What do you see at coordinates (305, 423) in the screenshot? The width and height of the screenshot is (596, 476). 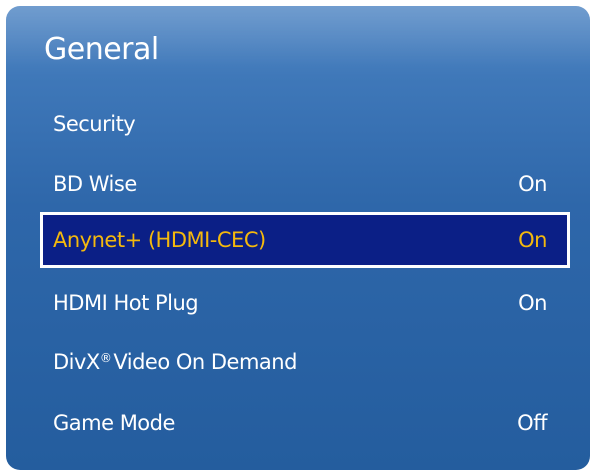 I see `menu-item-game-mode: Game Mode Off` at bounding box center [305, 423].